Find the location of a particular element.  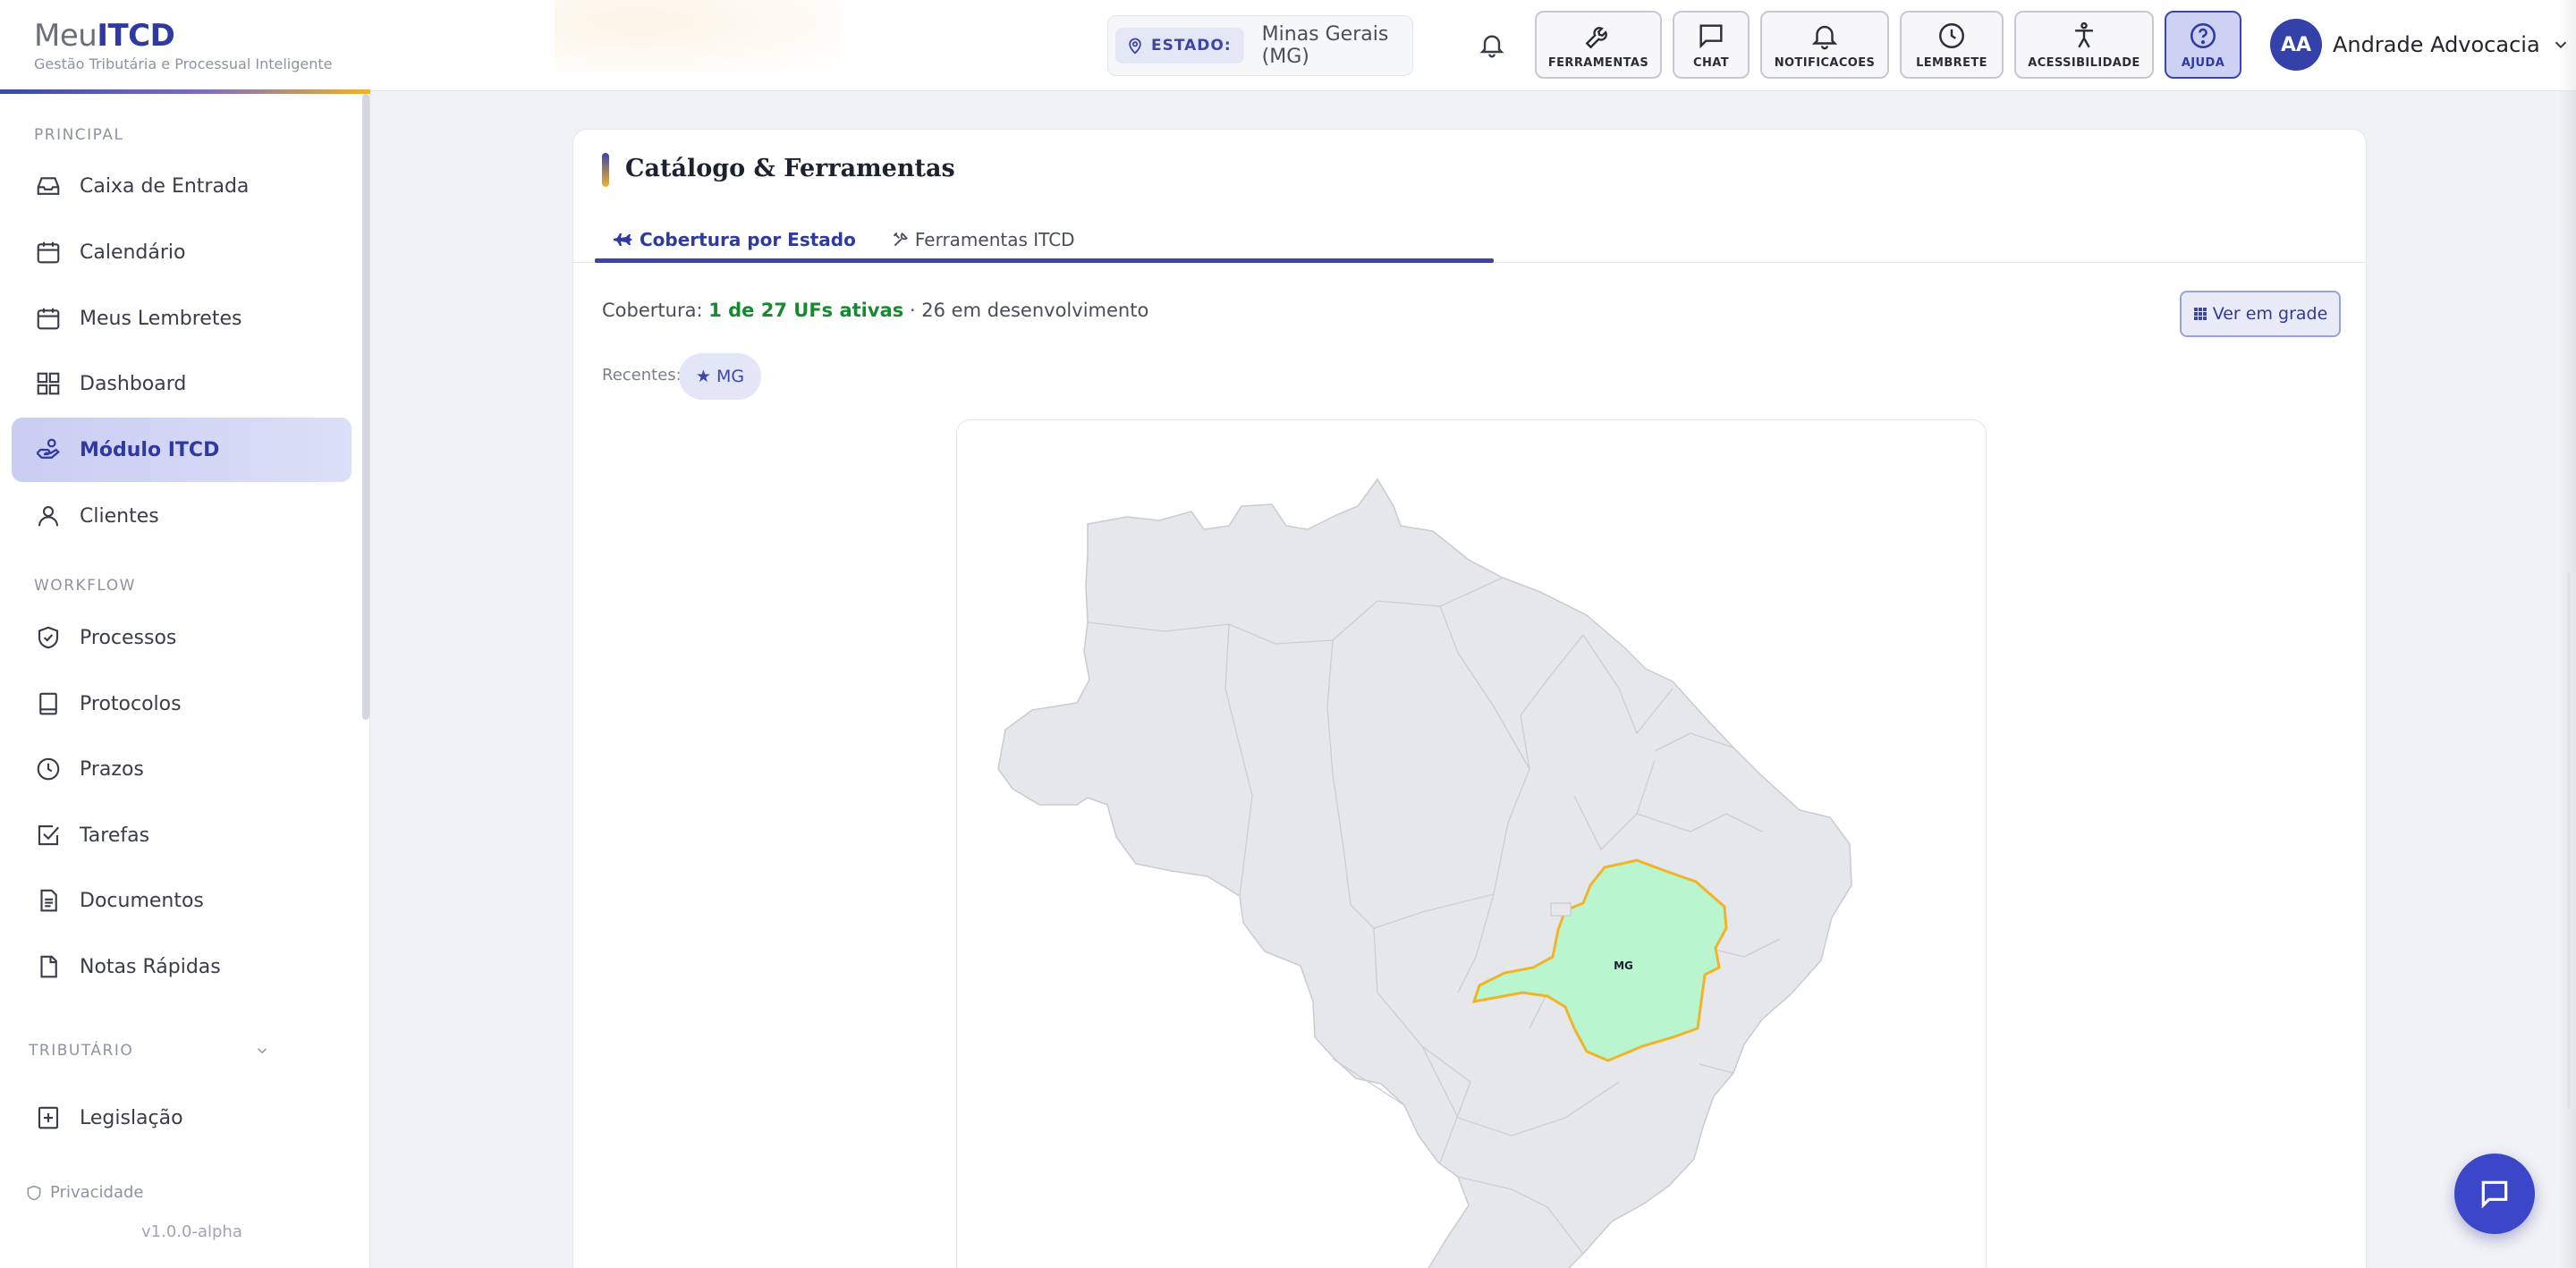

sidebar-item-calendar: Calendário is located at coordinates (182, 252).